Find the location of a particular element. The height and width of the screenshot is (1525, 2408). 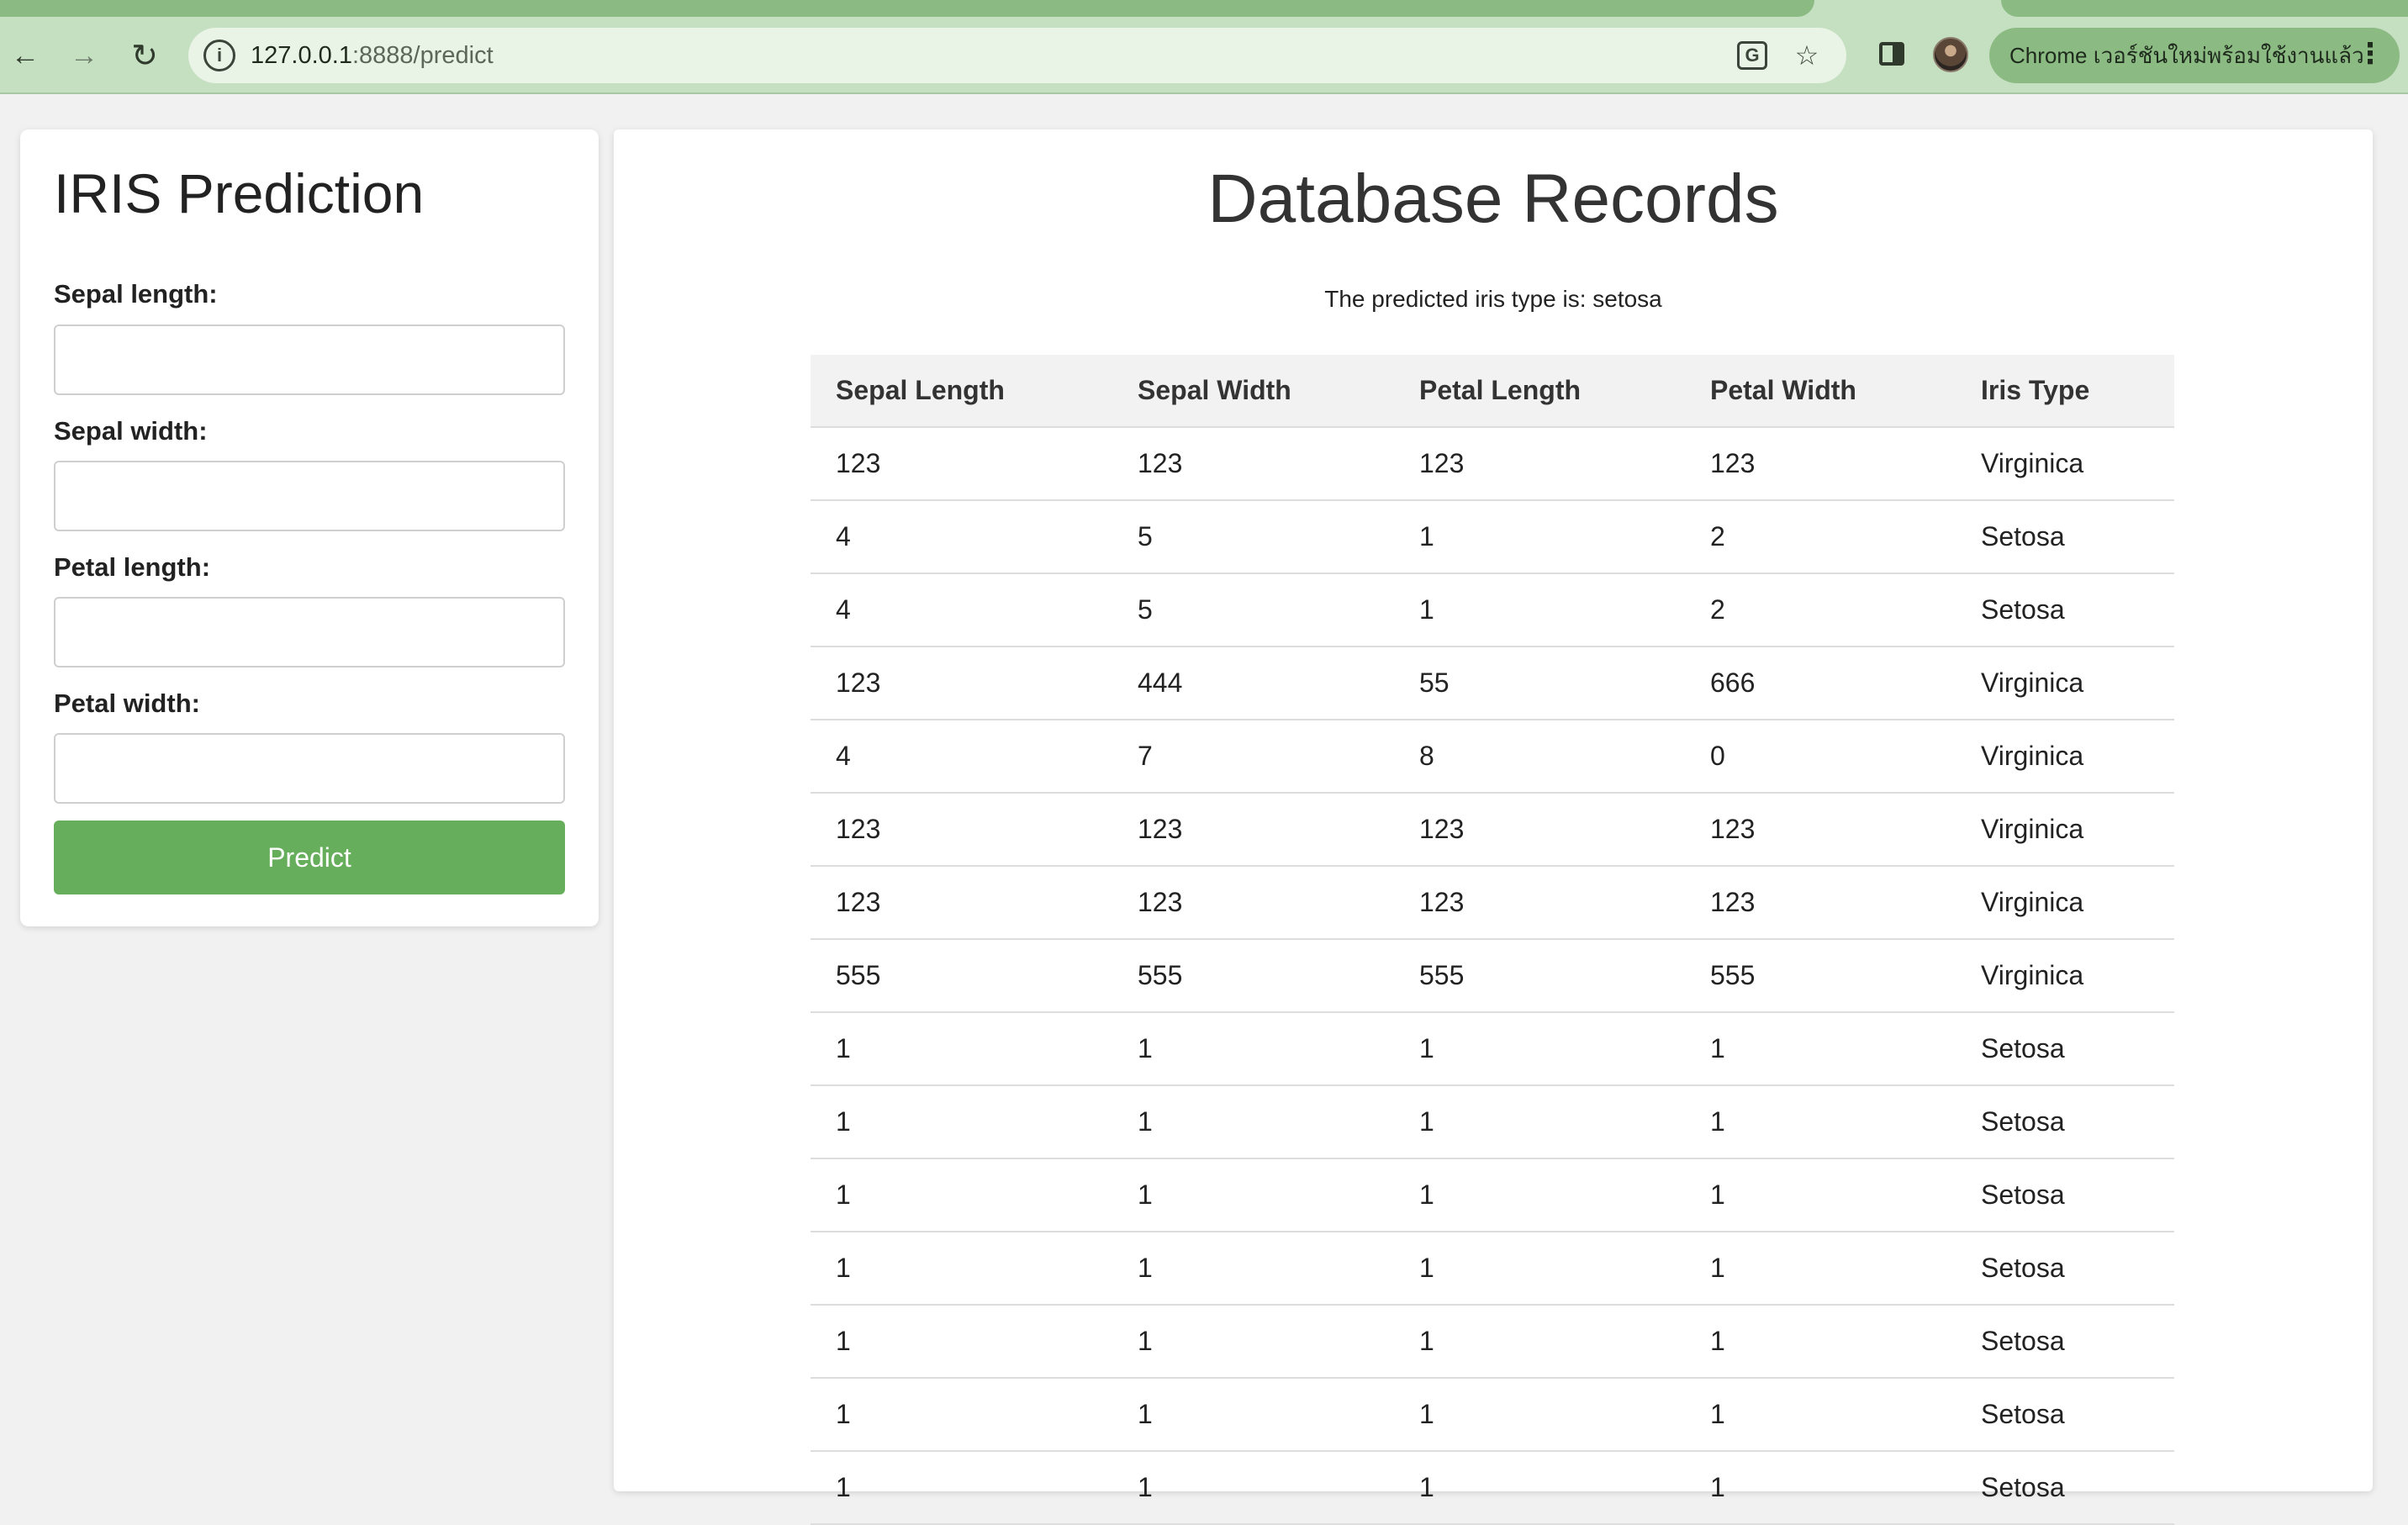

column-header-iris-type: Iris Type is located at coordinates (2065, 391).